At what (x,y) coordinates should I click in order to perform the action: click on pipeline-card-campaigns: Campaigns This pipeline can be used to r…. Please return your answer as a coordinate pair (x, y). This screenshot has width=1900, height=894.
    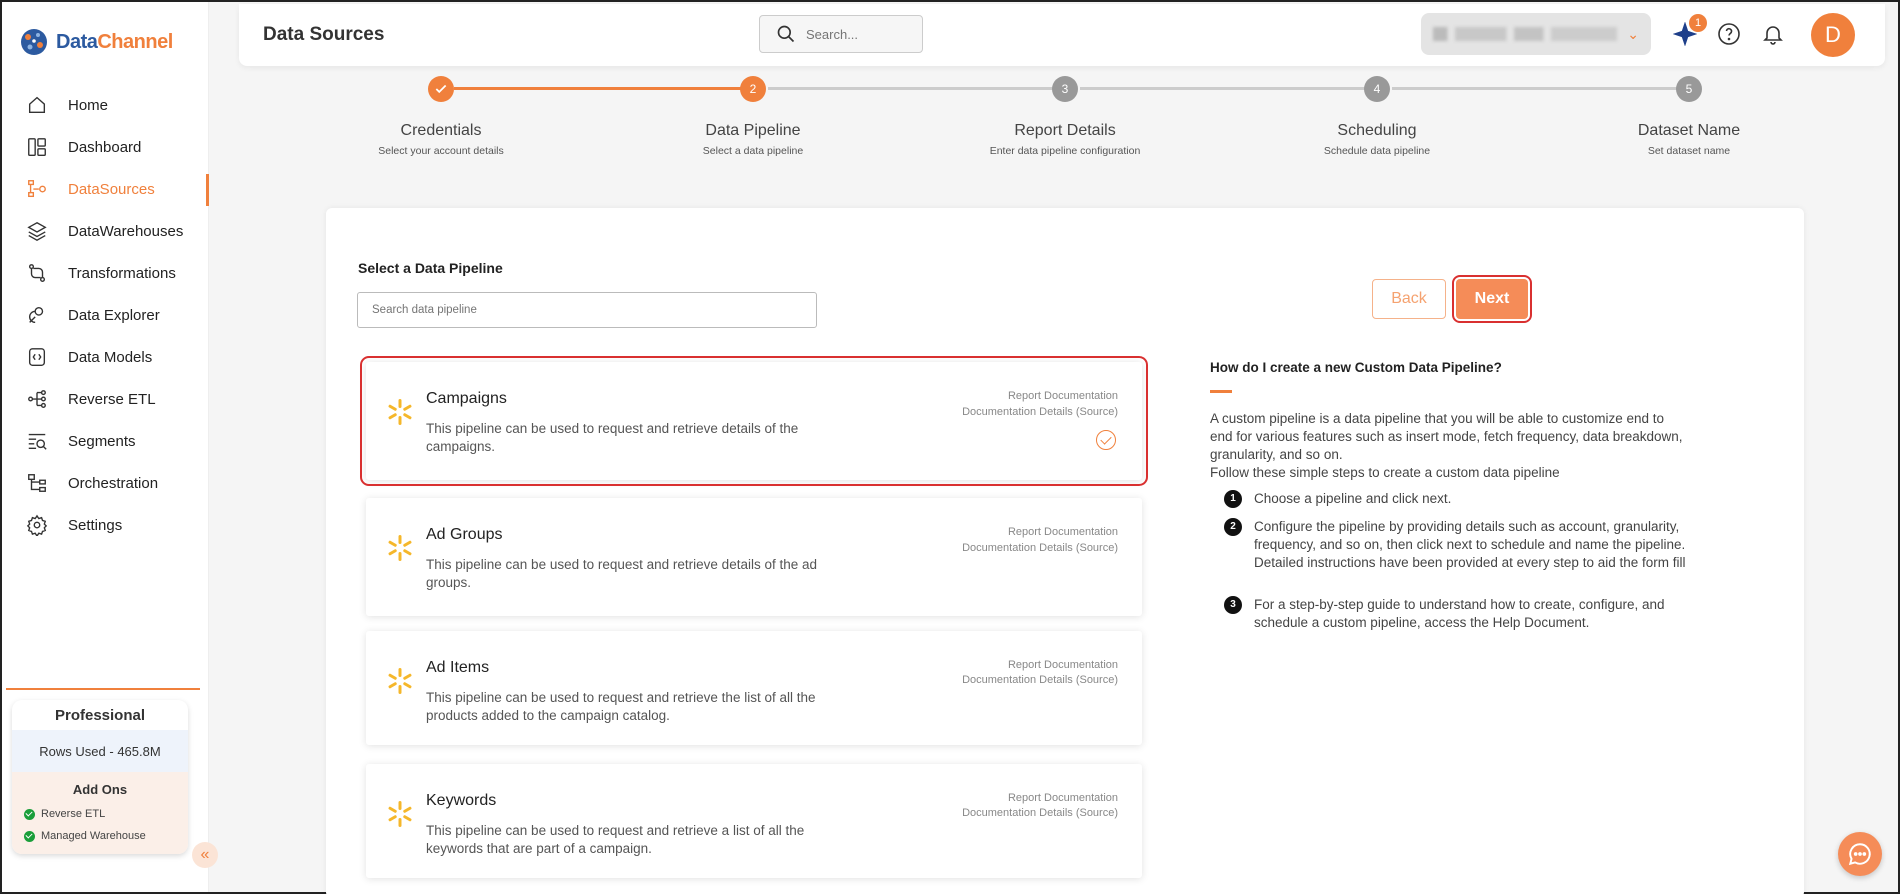
    Looking at the image, I should click on (754, 421).